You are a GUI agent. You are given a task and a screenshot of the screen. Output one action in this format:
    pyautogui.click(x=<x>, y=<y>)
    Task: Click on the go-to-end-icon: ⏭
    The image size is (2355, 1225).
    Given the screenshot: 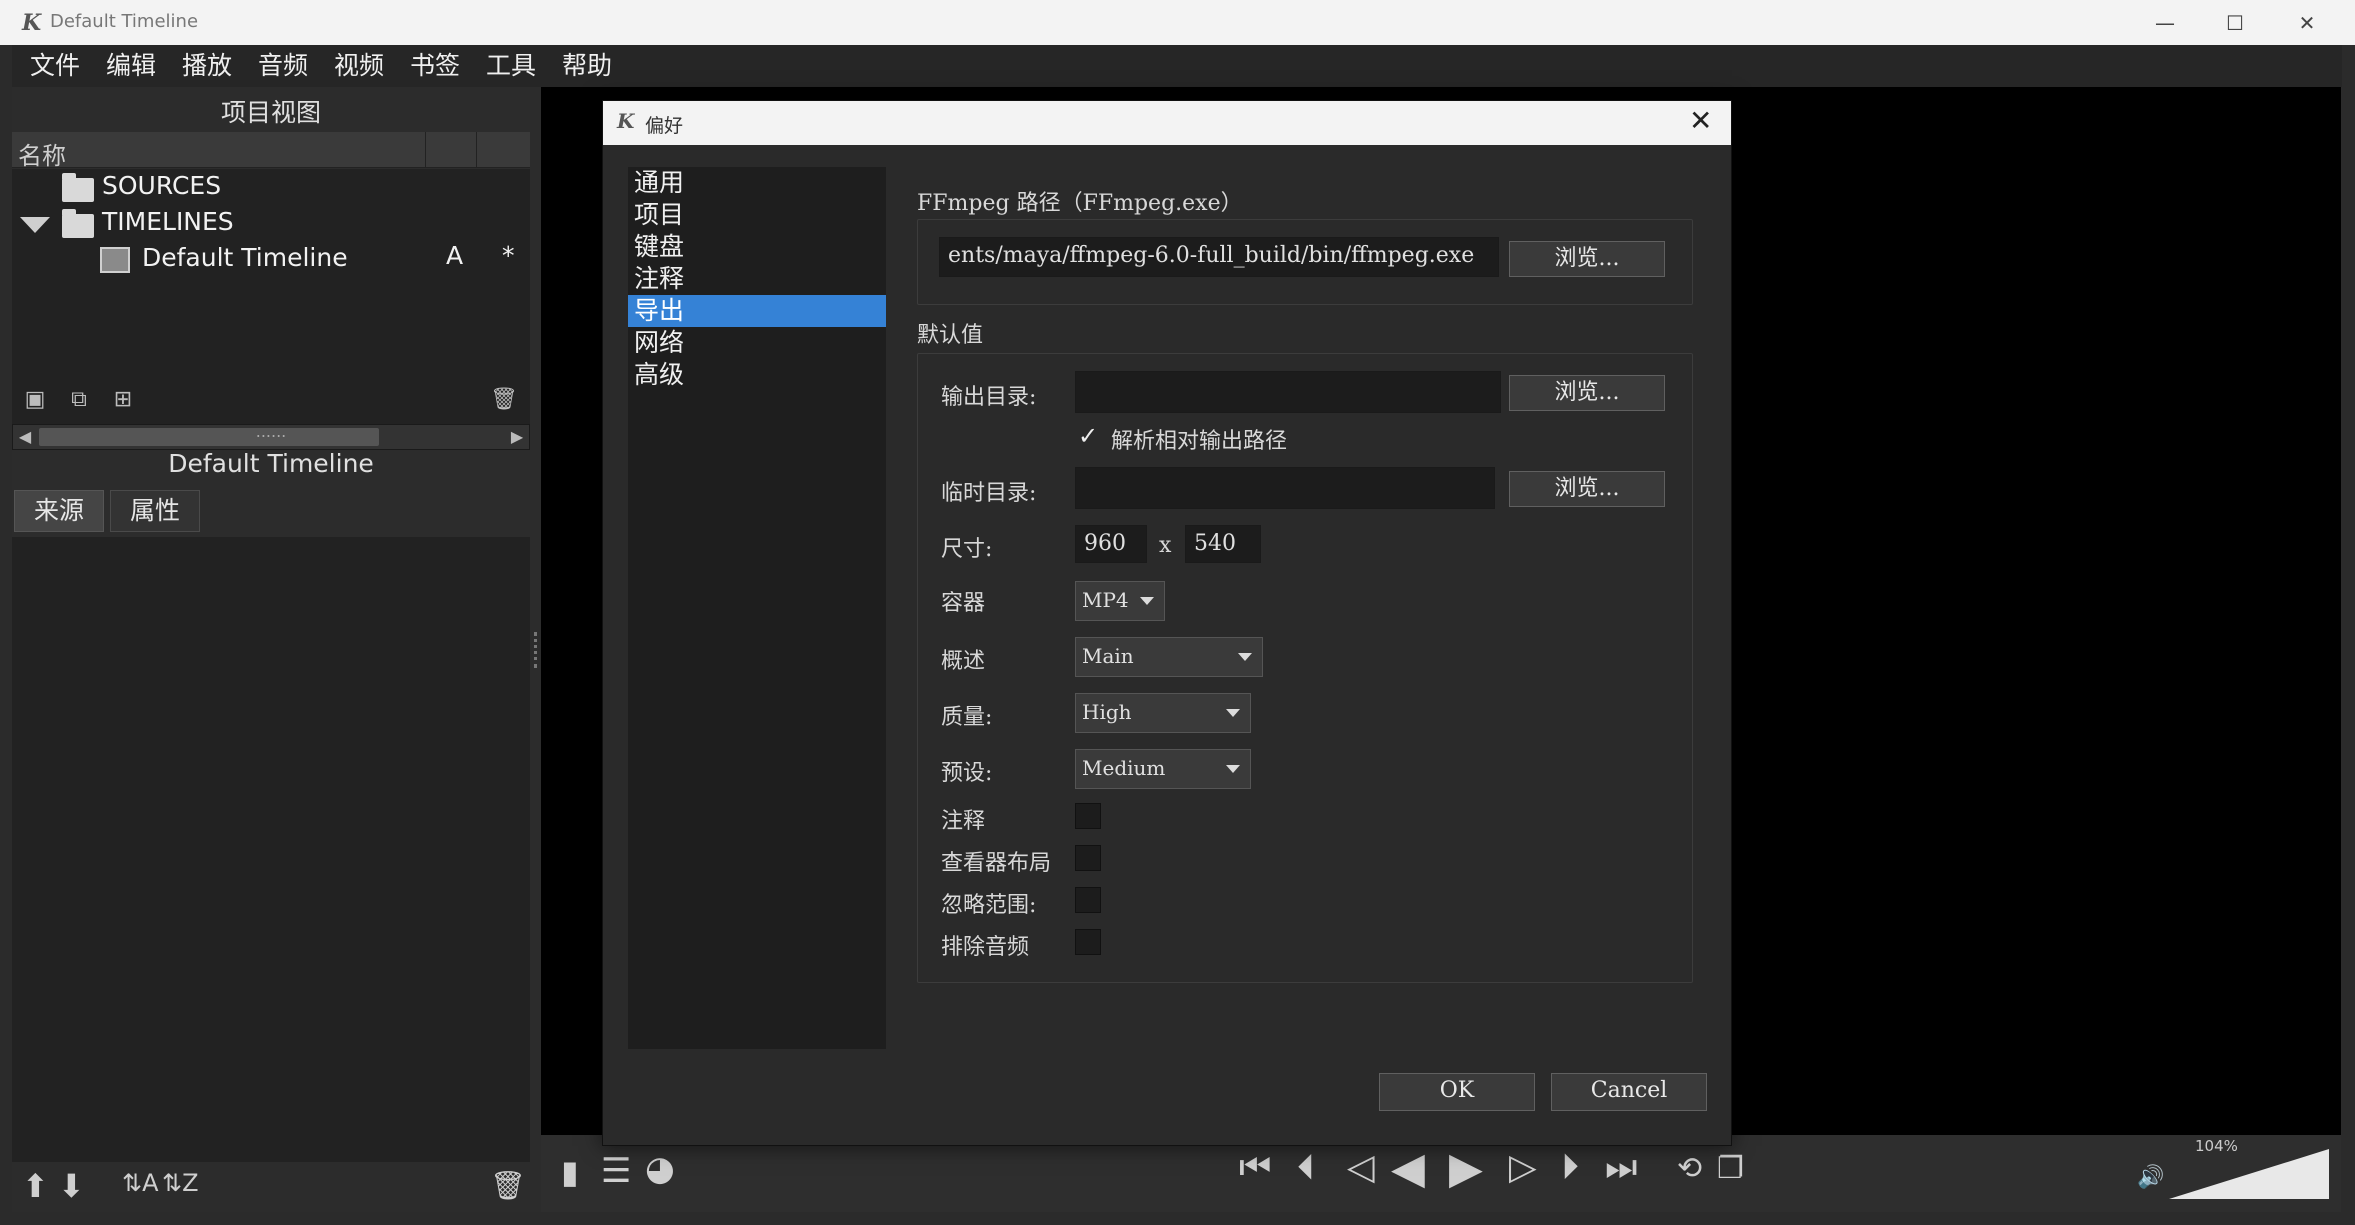 What is the action you would take?
    pyautogui.click(x=1621, y=1168)
    